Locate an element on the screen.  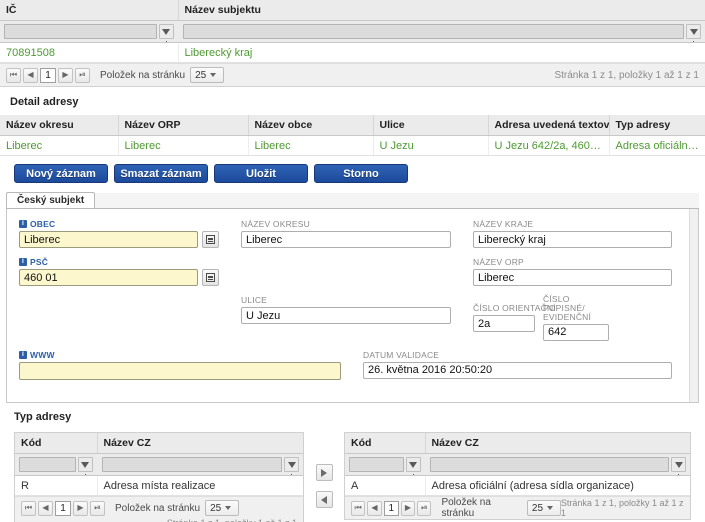
field-label-nazev-okresu: NÁZEV OKRESU is located at coordinates (275, 224).